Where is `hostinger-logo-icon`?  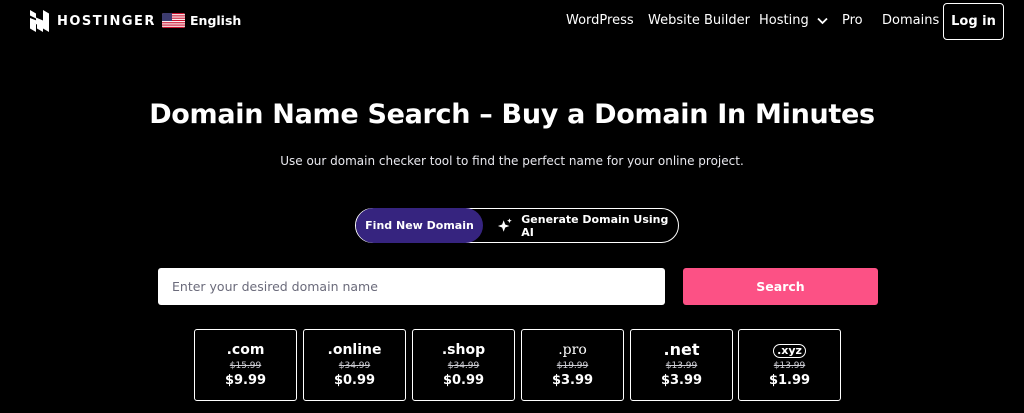 hostinger-logo-icon is located at coordinates (39, 21).